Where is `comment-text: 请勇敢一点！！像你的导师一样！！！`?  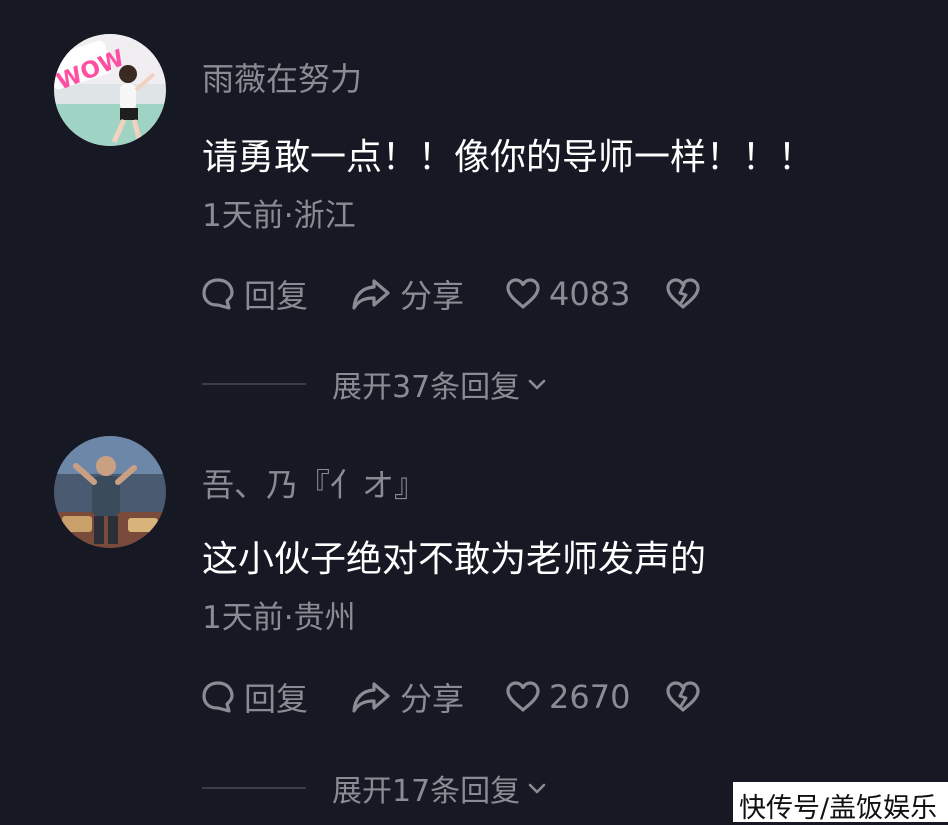 comment-text: 请勇敢一点！！像你的导师一样！！！ is located at coordinates (508, 157).